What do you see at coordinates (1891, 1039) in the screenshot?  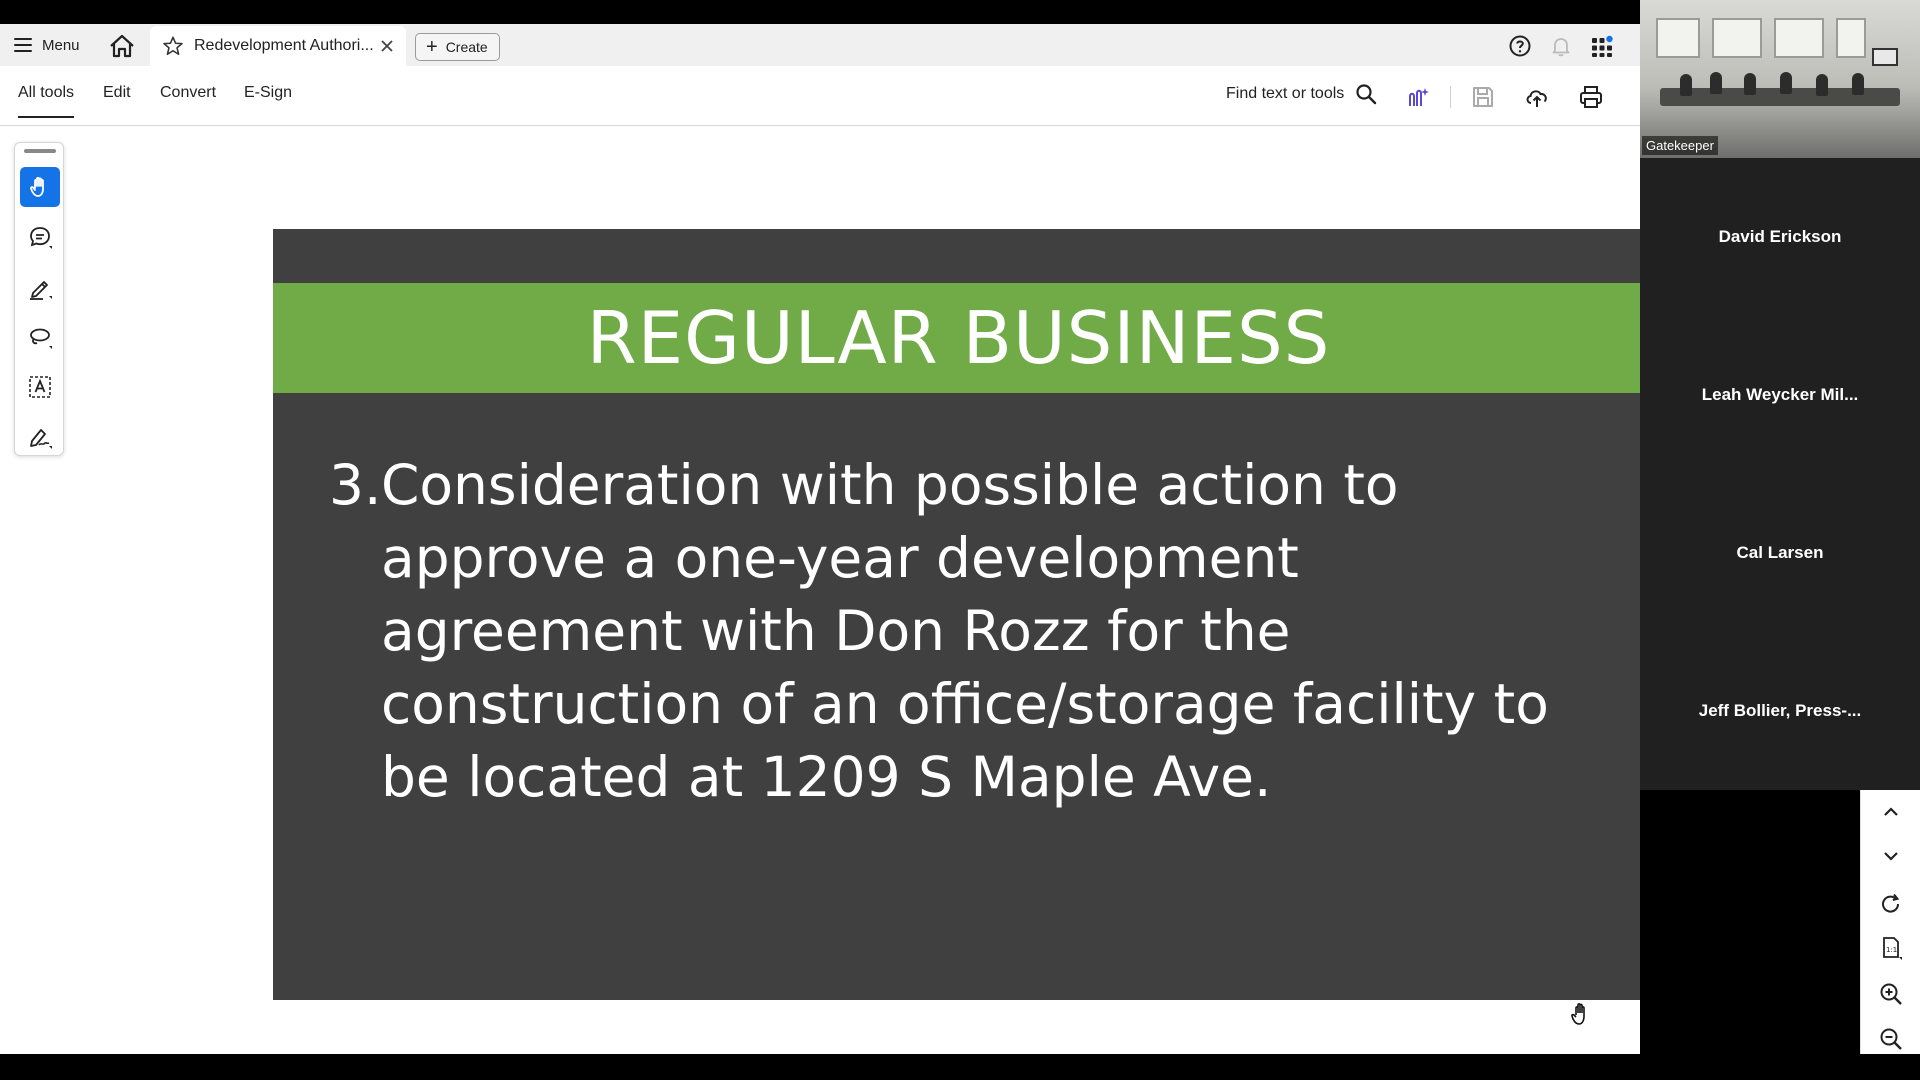 I see `zoom-out-icon` at bounding box center [1891, 1039].